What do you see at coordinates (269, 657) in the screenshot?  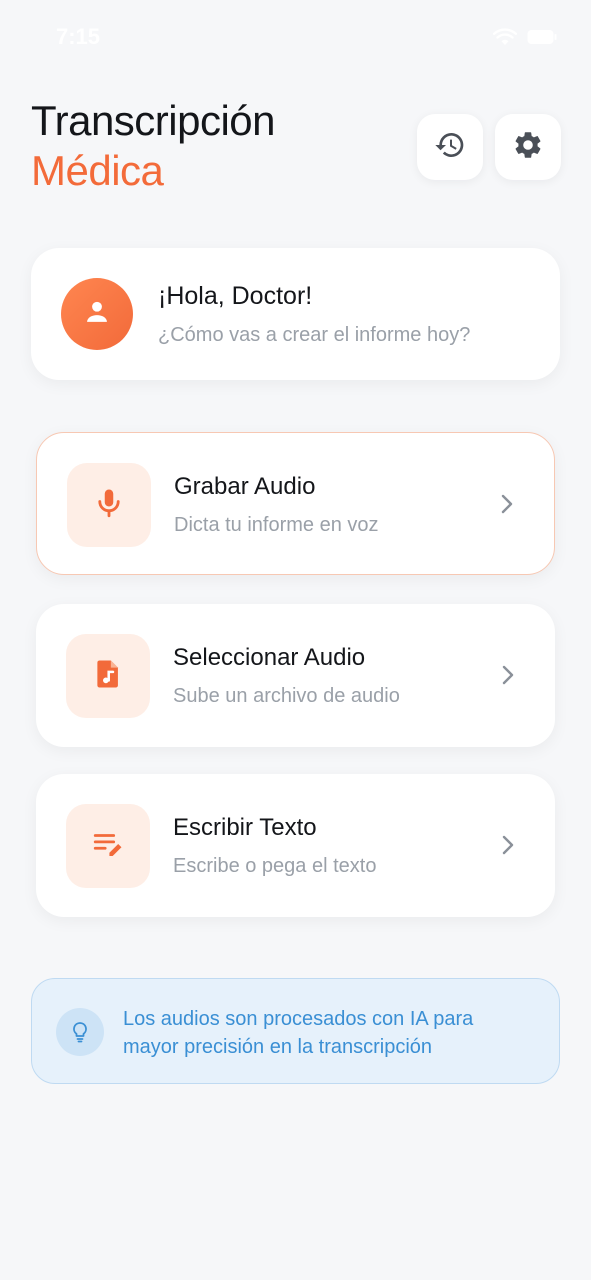 I see `select-audio-title: Seleccionar Audio` at bounding box center [269, 657].